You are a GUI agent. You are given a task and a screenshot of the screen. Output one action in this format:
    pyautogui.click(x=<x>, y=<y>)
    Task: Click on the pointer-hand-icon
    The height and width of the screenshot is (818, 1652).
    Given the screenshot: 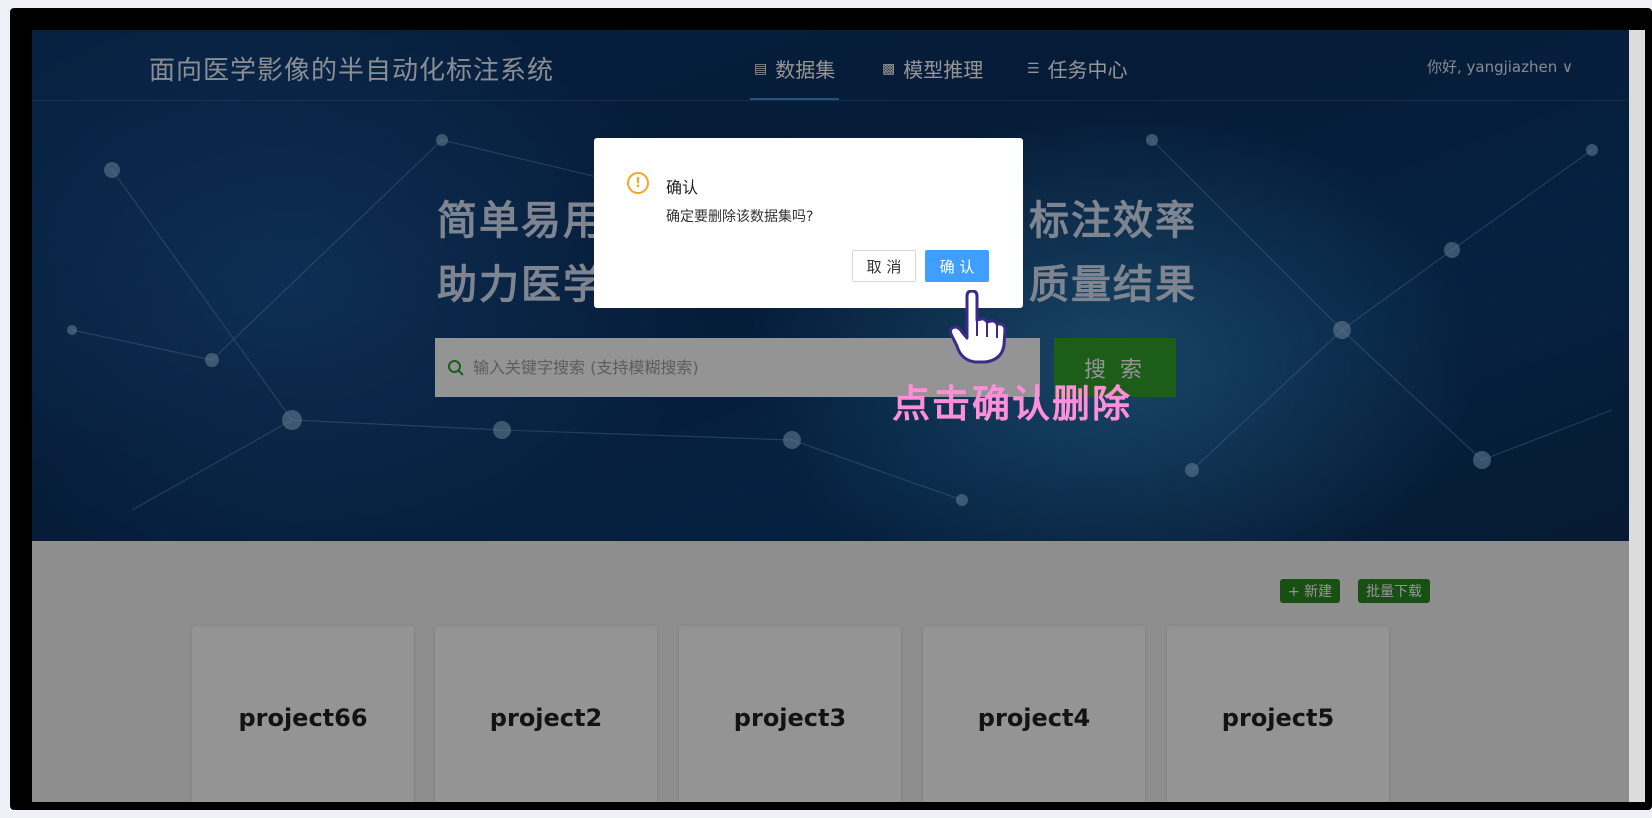 What is the action you would take?
    pyautogui.click(x=978, y=327)
    